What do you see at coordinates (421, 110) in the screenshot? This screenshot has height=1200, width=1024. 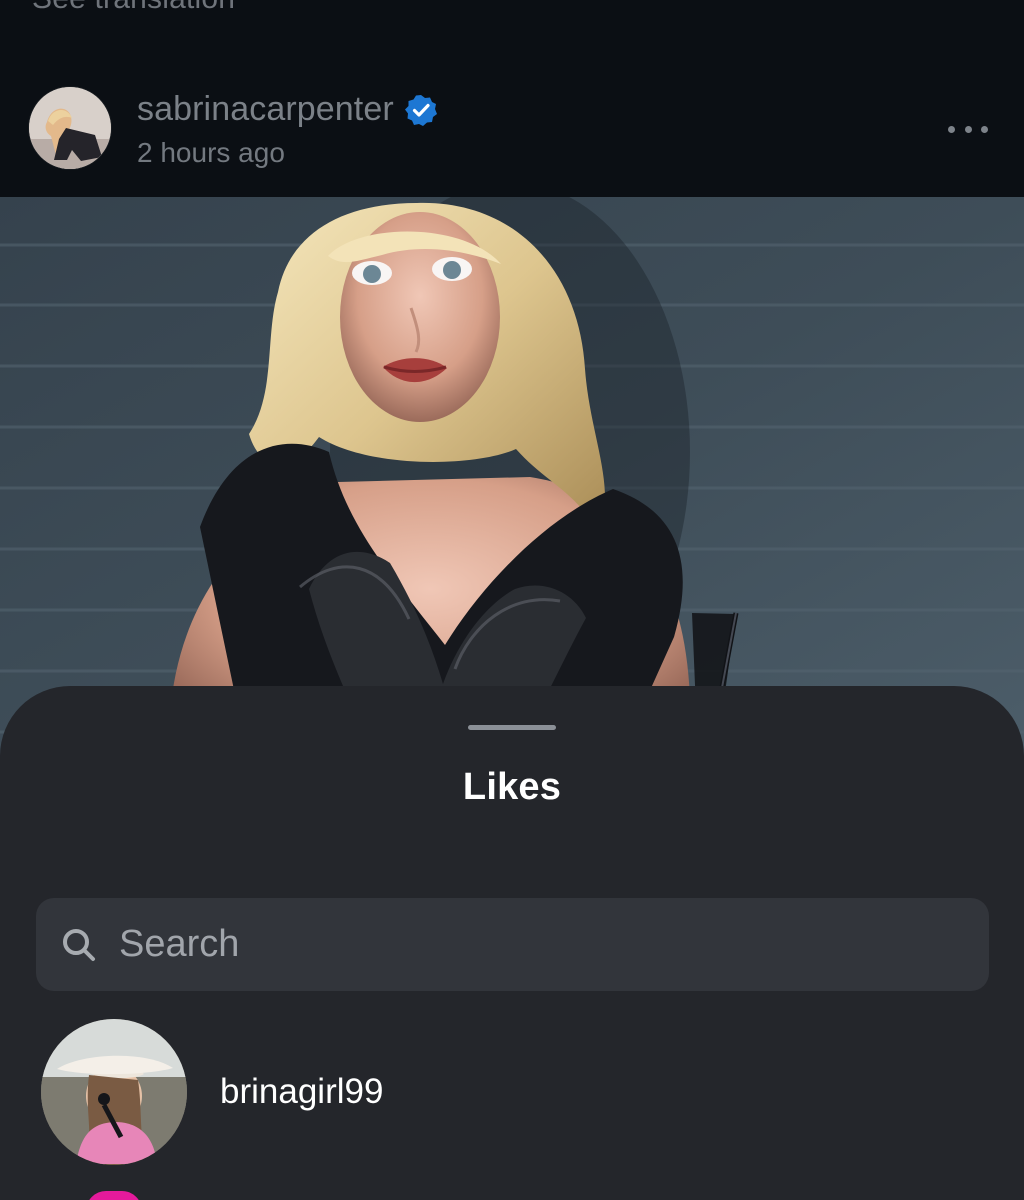 I see `verified-badge-icon` at bounding box center [421, 110].